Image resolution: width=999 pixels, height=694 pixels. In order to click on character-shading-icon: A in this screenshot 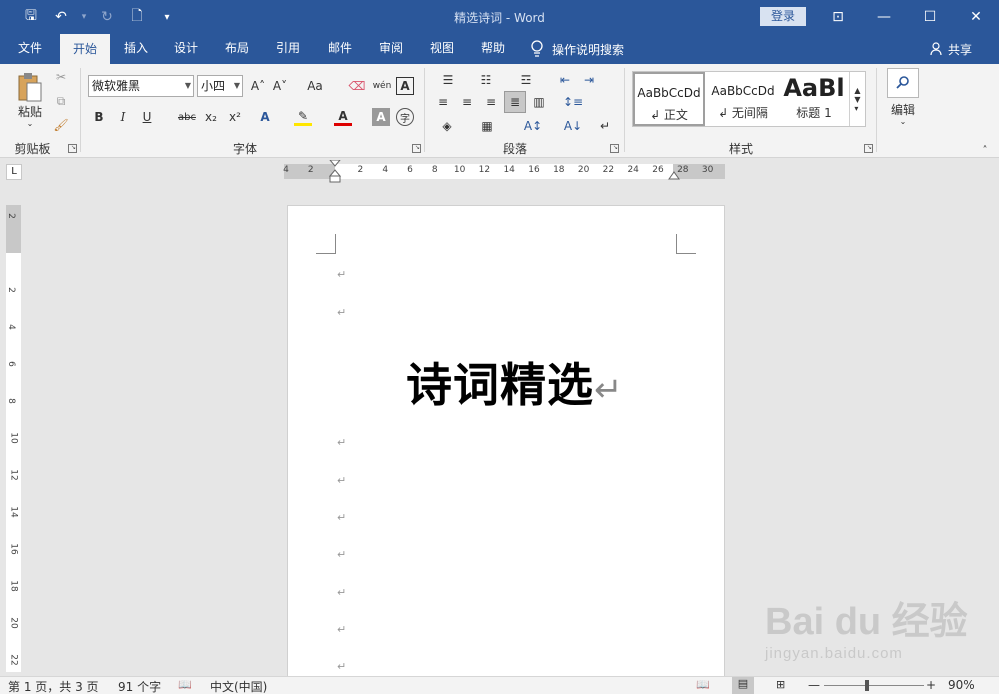, I will do `click(381, 117)`.